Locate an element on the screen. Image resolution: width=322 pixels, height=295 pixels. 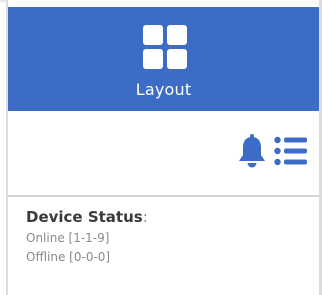
list-icon is located at coordinates (291, 151).